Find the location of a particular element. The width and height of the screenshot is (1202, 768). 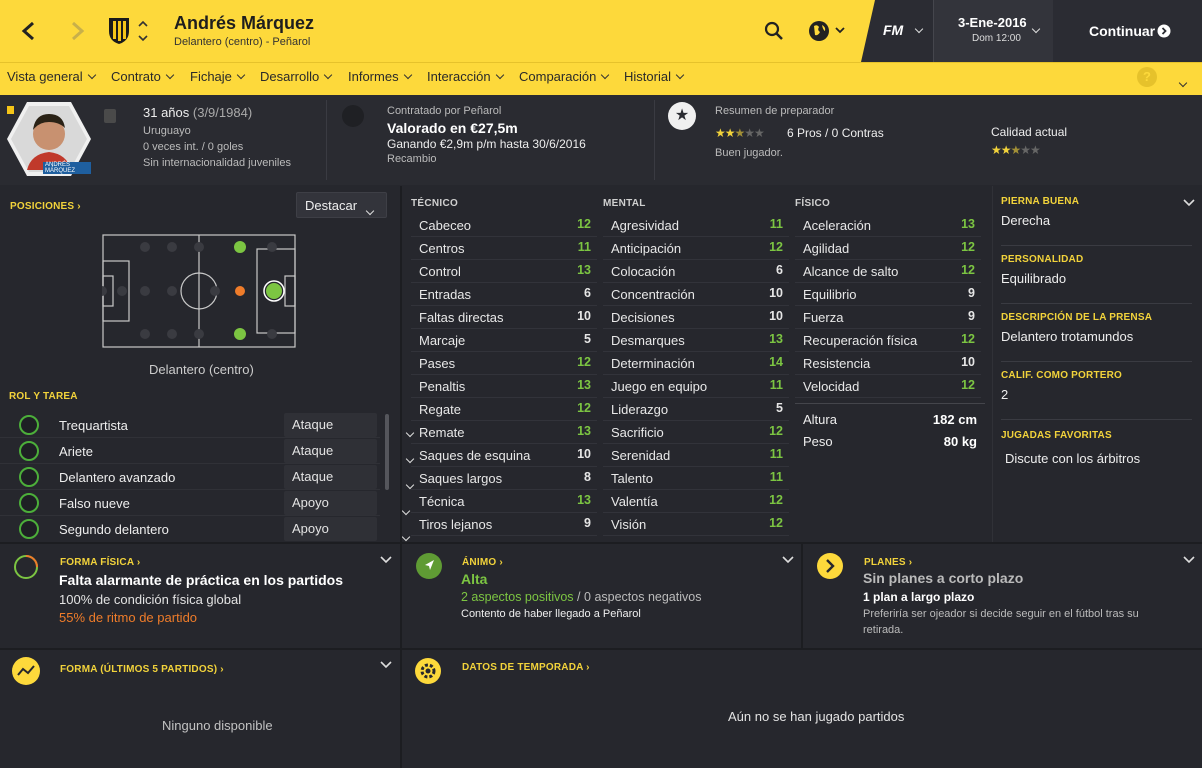

attribute-row: Centros 11 is located at coordinates (504, 248).